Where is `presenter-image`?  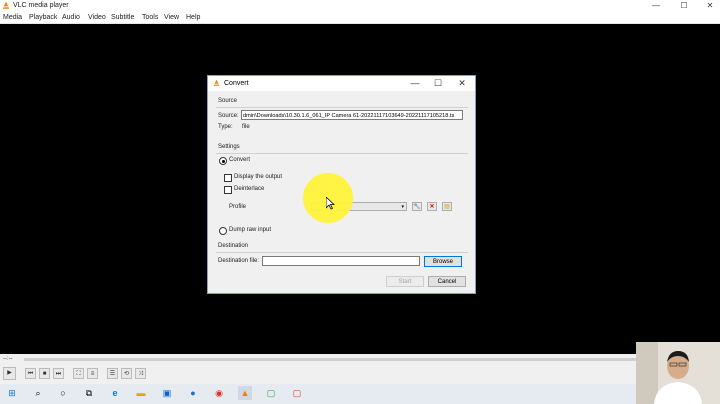 presenter-image is located at coordinates (678, 373).